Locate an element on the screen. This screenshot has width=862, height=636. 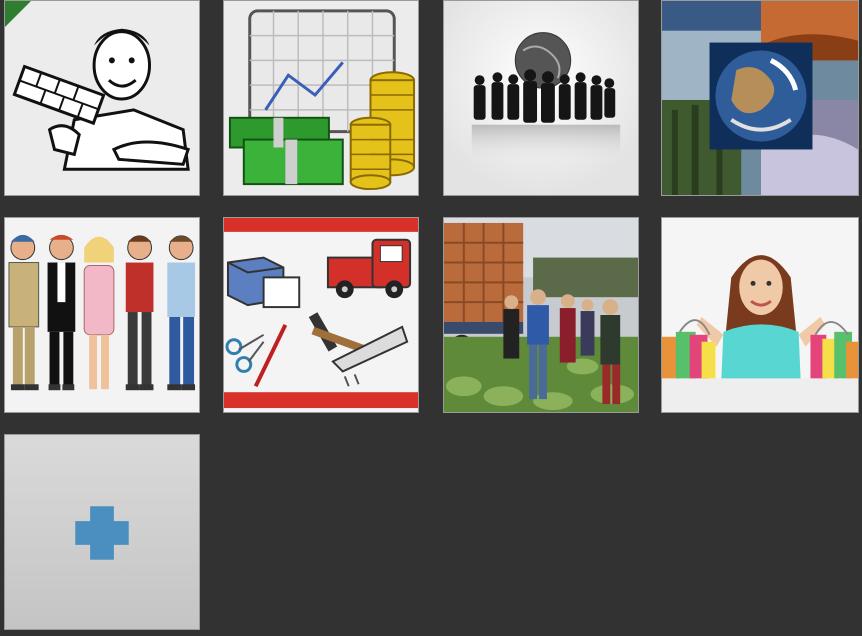
chart-with-money-icon is located at coordinates (321, 98).